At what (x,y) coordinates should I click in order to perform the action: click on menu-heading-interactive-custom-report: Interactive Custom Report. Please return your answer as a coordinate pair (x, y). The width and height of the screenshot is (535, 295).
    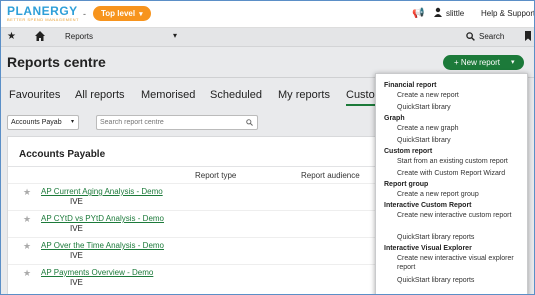
    Looking at the image, I should click on (428, 205).